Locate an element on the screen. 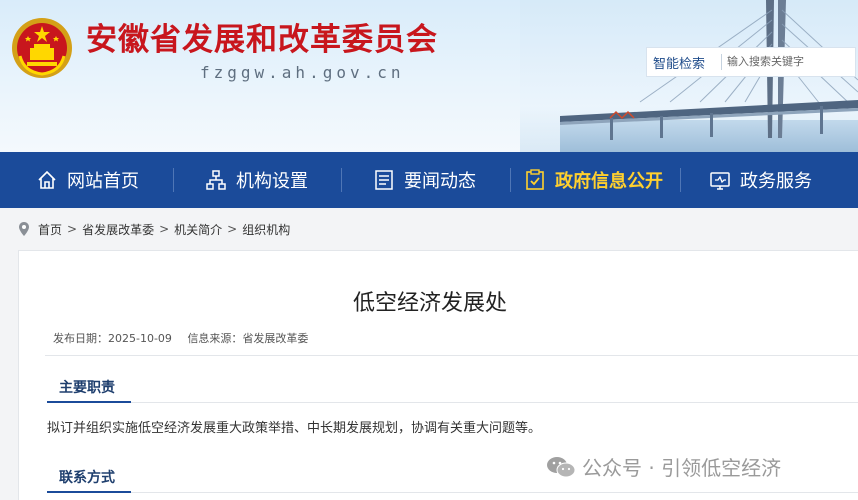 The height and width of the screenshot is (500, 858). main-nav: 网站首页 机构设置 要闻动态 政府信息公开 政务服务 is located at coordinates (429, 180).